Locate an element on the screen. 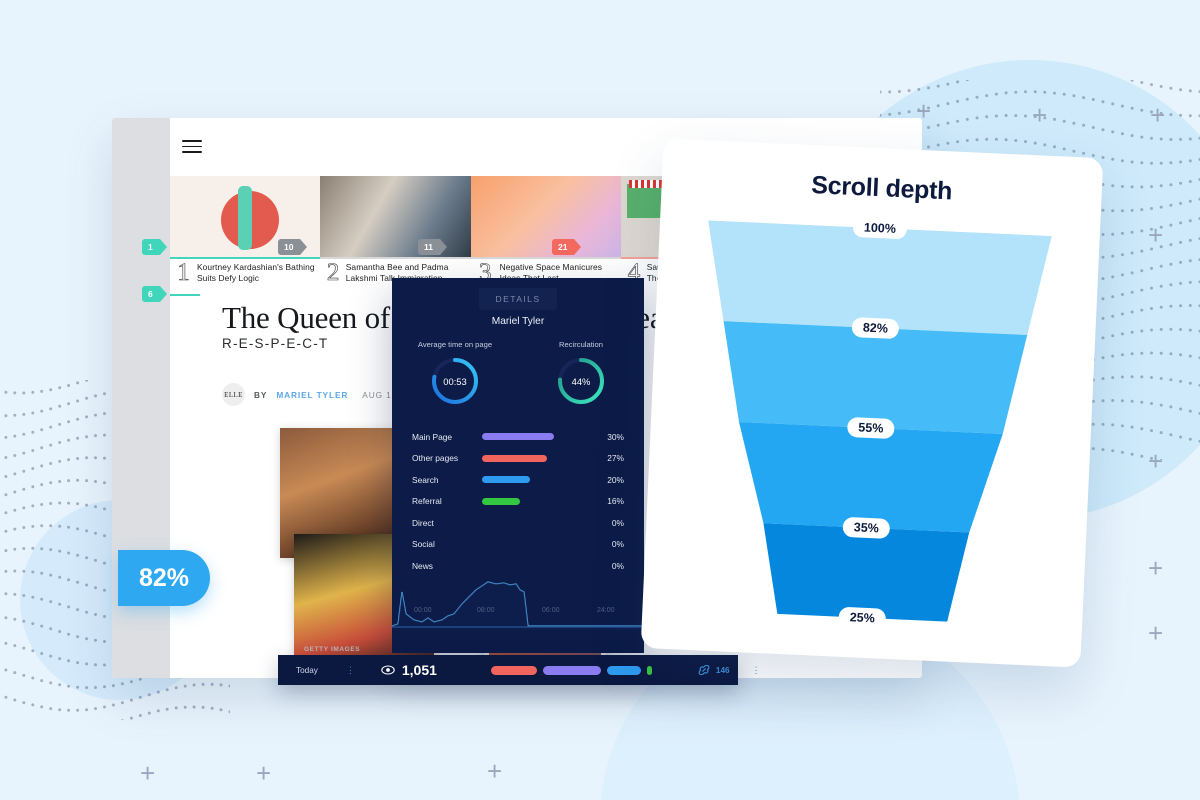  heat-badge-value: 6 is located at coordinates (150, 294).